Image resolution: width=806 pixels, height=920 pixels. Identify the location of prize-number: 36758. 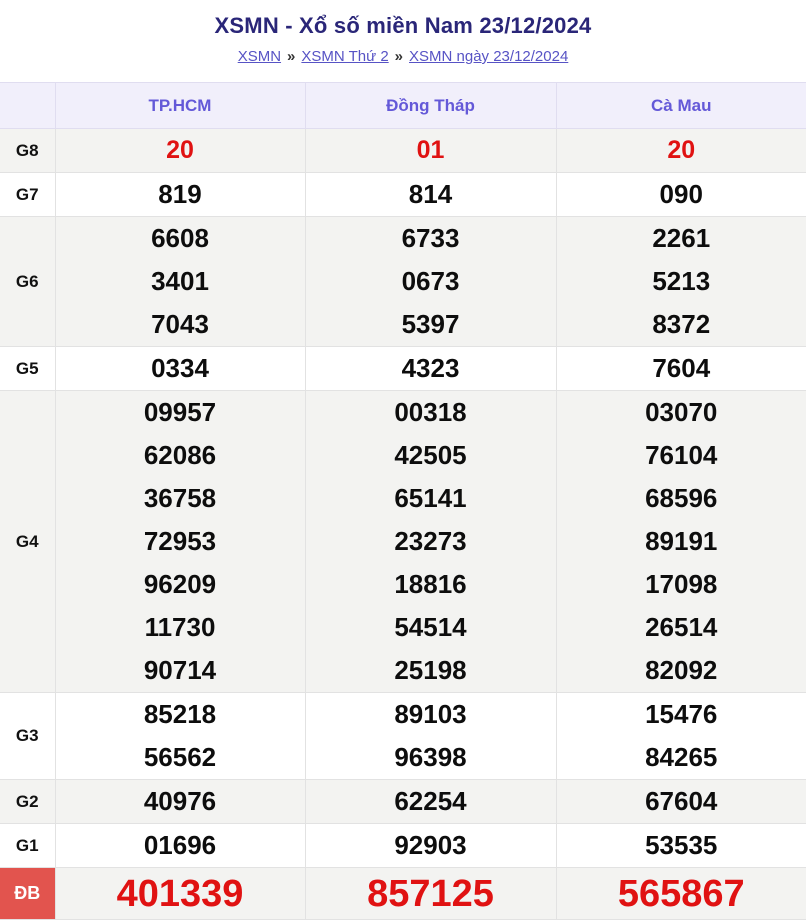
(180, 498).